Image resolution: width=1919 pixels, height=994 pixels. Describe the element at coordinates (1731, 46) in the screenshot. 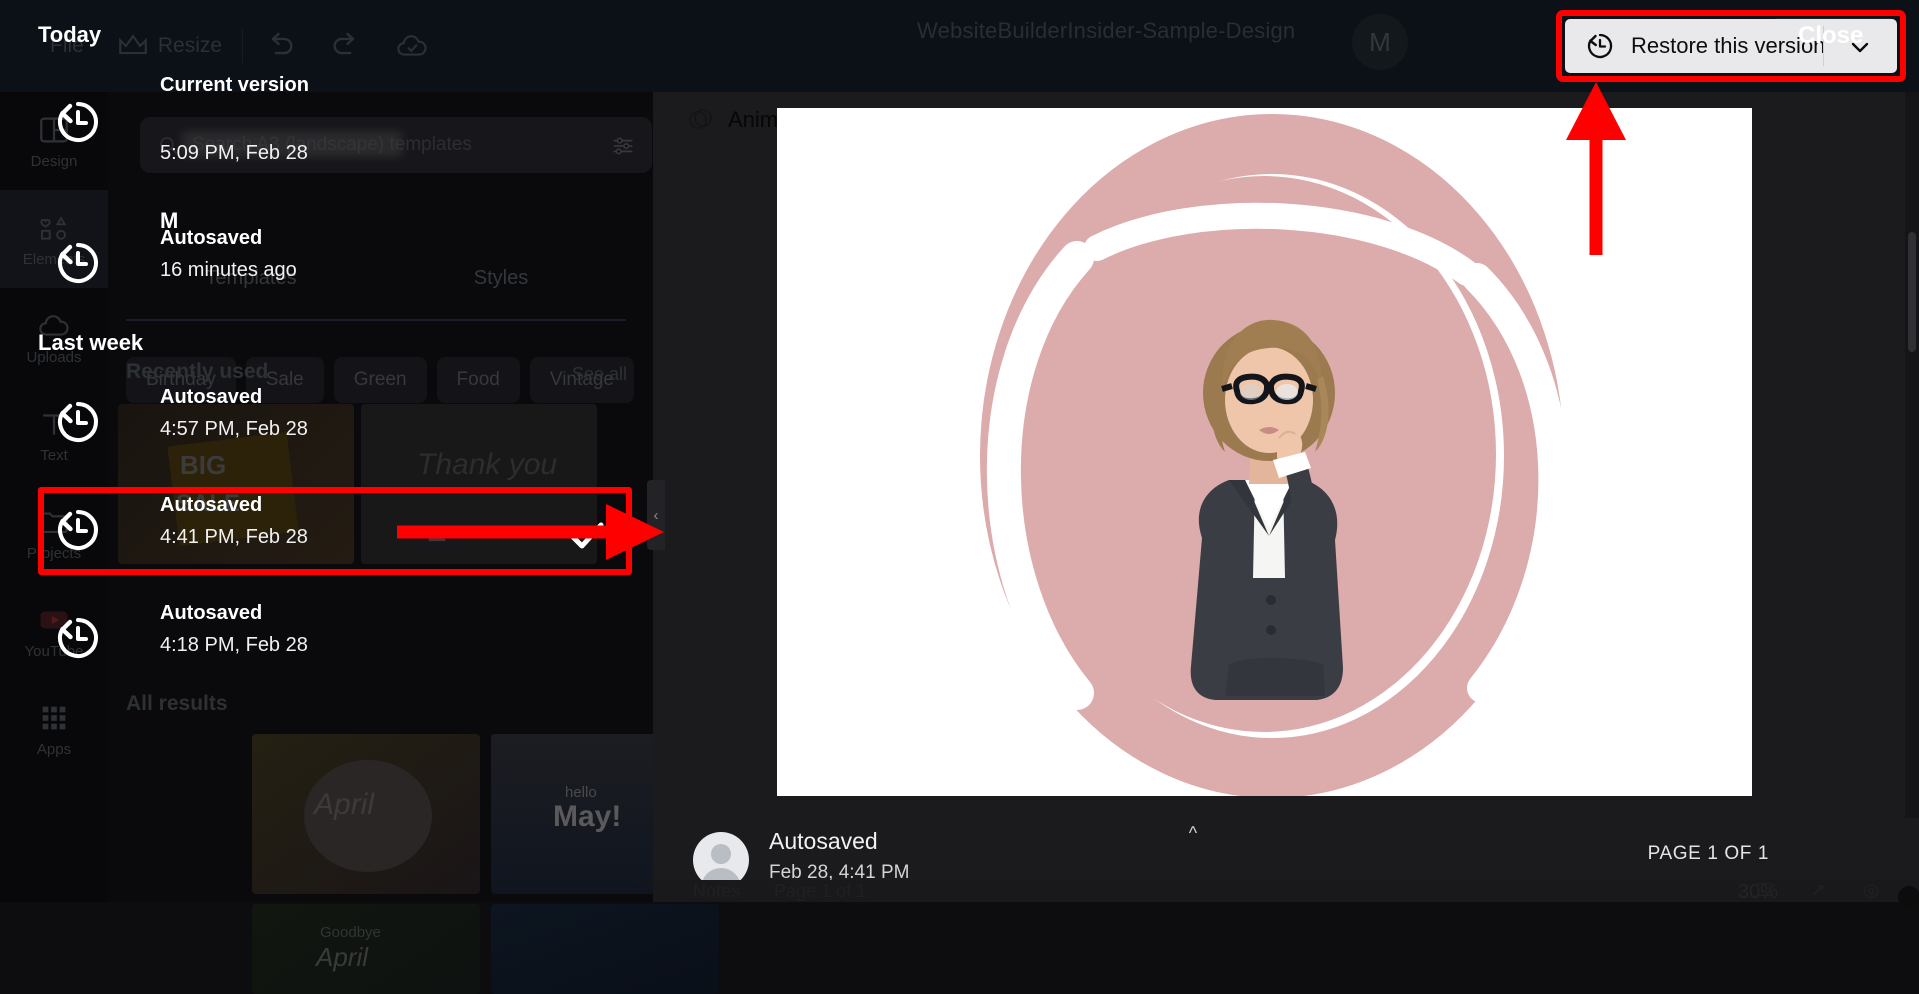

I see `highlight-box-restore-button` at that location.